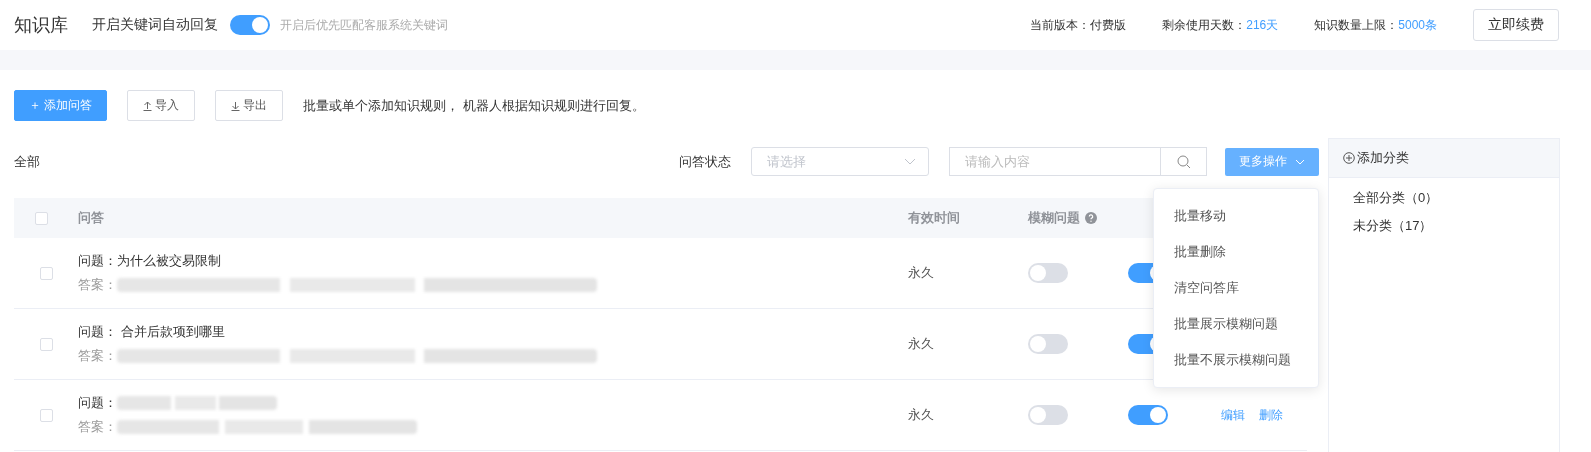 This screenshot has height=452, width=1591. Describe the element at coordinates (1236, 323) in the screenshot. I see `menu-item: 批量展示模糊问题` at that location.